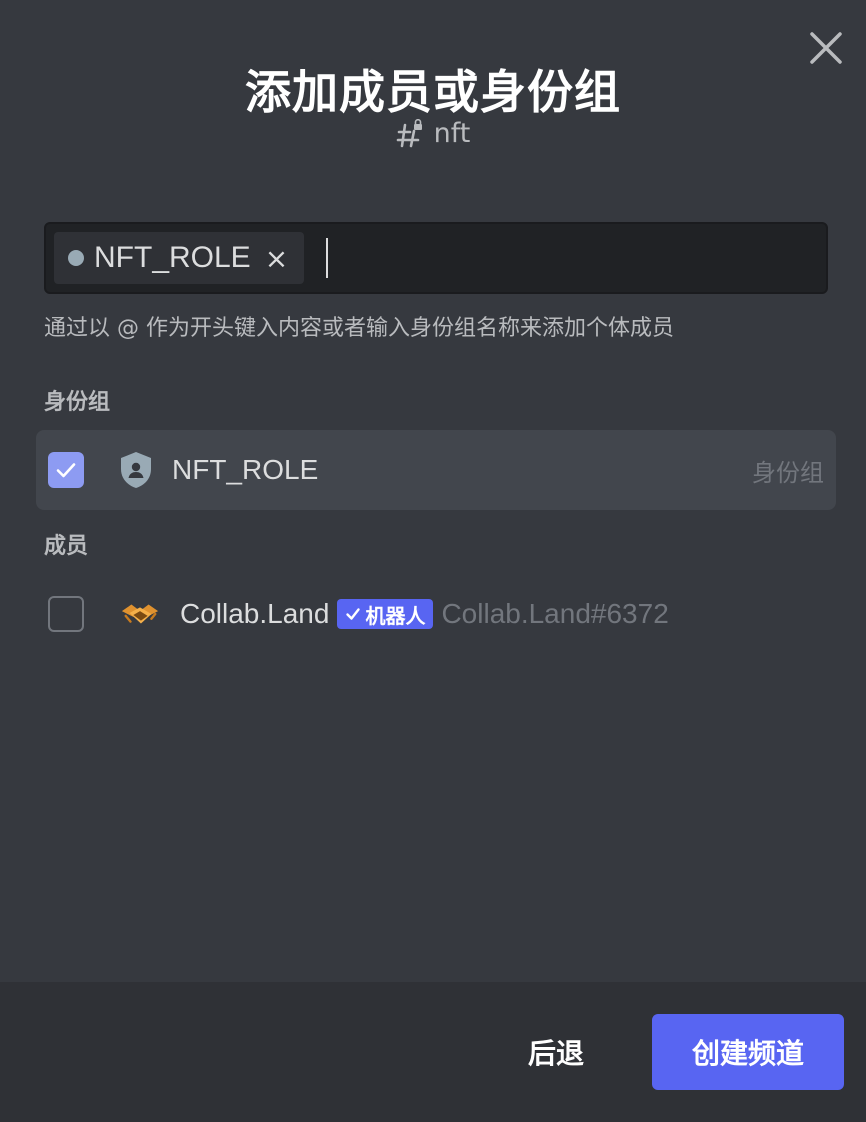  Describe the element at coordinates (172, 257) in the screenshot. I see `chip-label: NFT_ROLE` at that location.